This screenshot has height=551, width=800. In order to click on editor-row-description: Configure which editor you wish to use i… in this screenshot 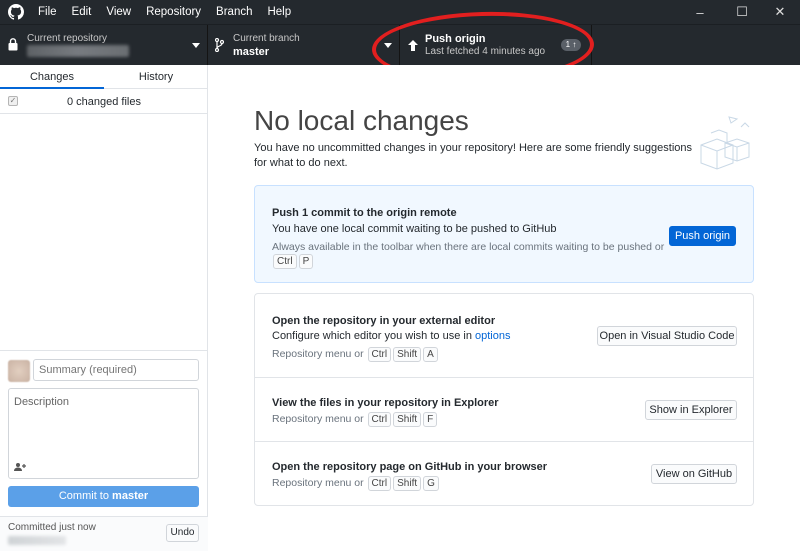, I will do `click(391, 336)`.